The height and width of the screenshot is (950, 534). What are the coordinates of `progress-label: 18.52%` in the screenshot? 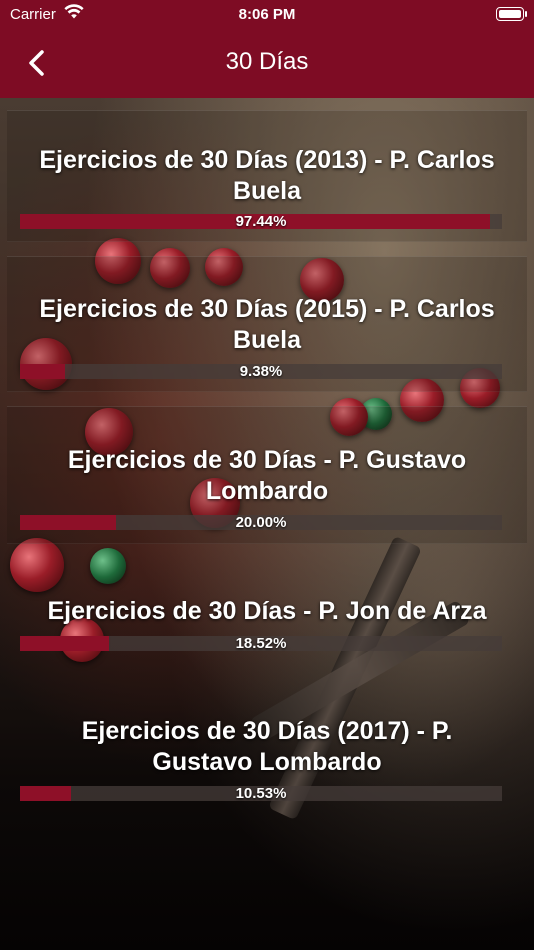 It's located at (261, 643).